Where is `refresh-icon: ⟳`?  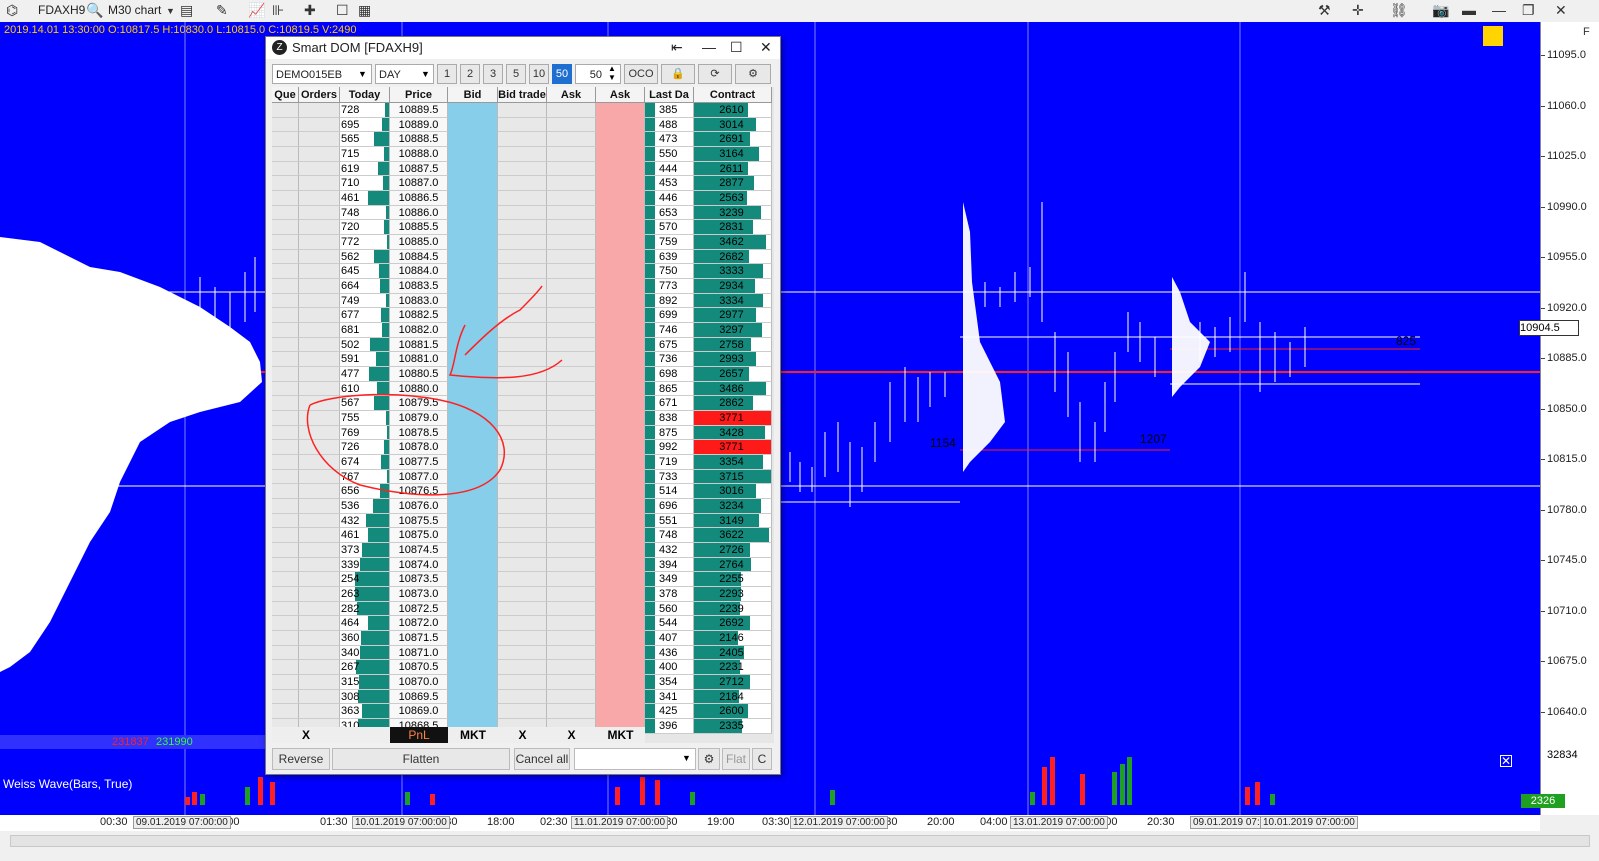 refresh-icon: ⟳ is located at coordinates (715, 74).